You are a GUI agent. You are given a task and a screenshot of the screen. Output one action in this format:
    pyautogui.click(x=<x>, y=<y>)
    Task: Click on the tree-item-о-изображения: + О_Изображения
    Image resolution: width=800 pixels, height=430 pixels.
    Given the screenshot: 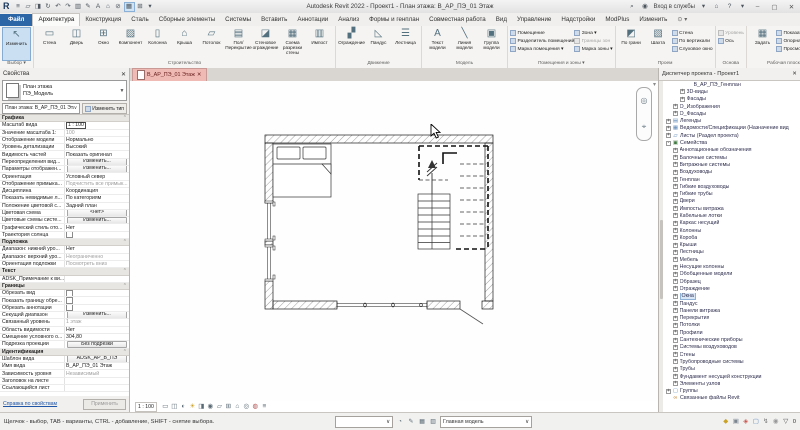 What is the action you would take?
    pyautogui.click(x=729, y=106)
    